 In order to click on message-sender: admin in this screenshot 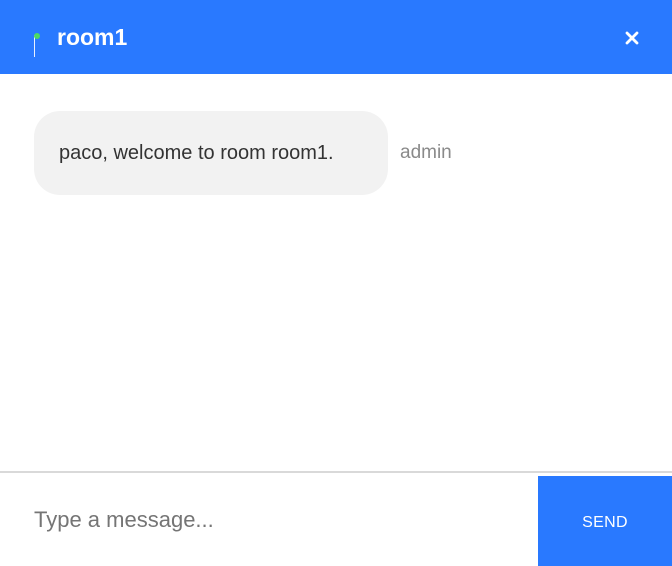, I will do `click(426, 152)`.